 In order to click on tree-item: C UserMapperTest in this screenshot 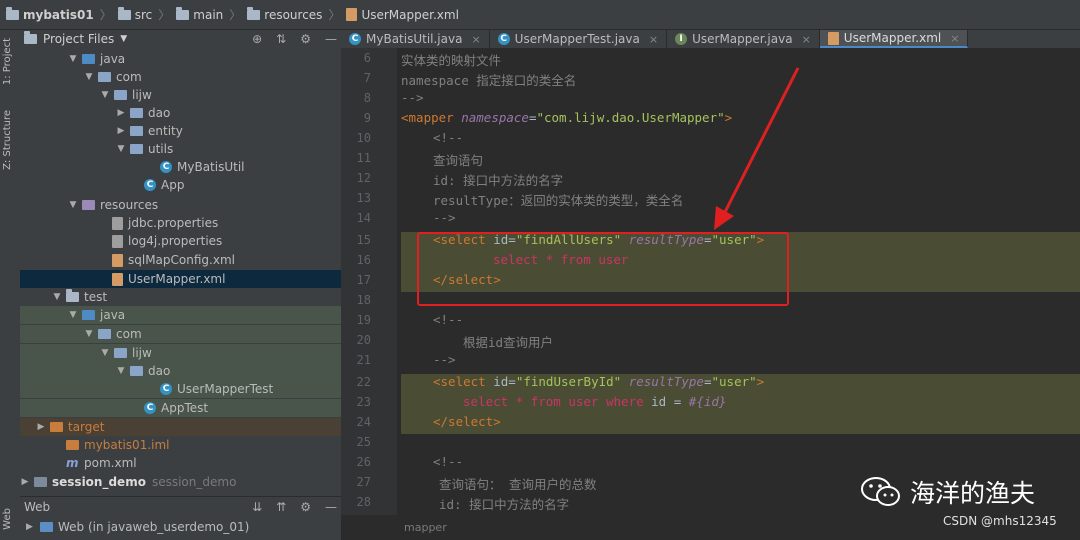, I will do `click(180, 389)`.